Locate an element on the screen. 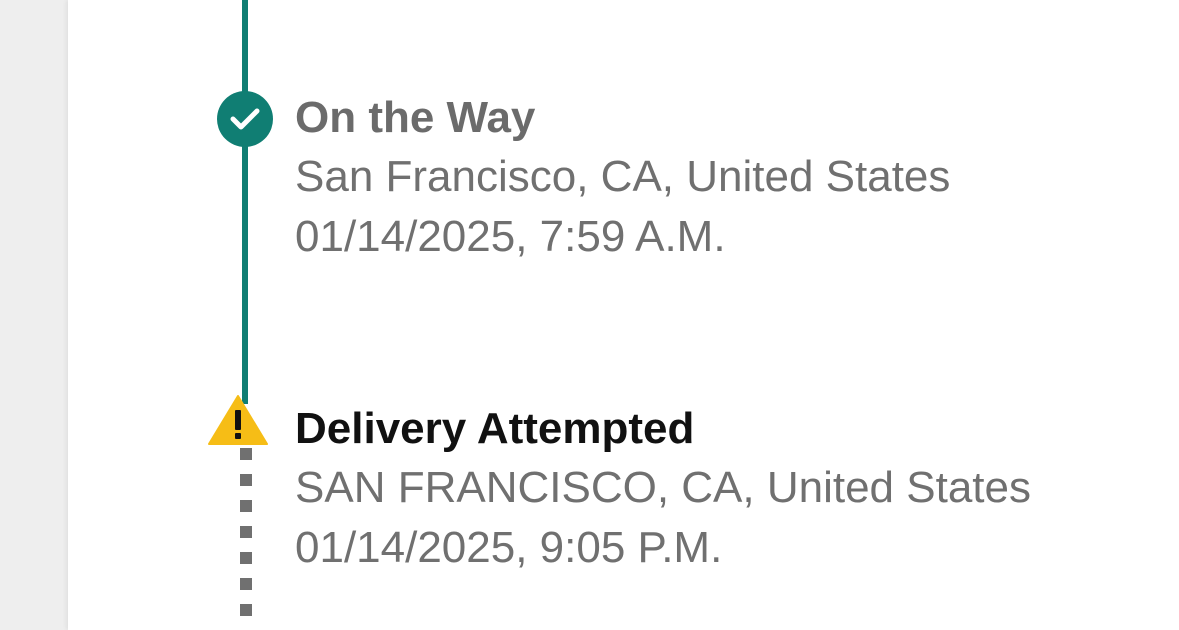  timeline-line-pending is located at coordinates (246, 539).